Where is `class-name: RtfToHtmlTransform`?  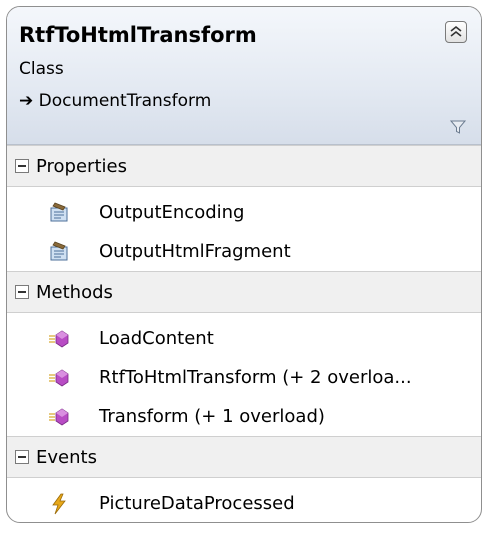
class-name: RtfToHtmlTransform is located at coordinates (138, 35).